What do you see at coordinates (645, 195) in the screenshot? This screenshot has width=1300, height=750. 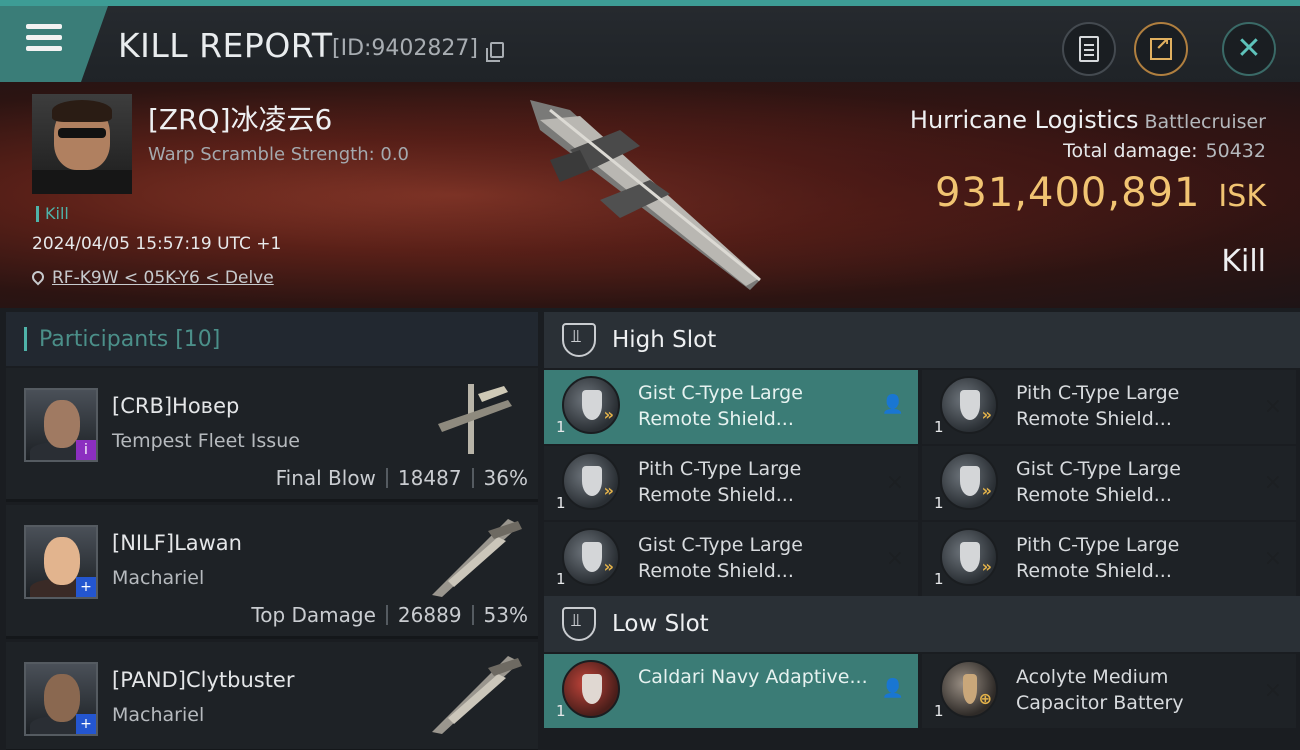 I see `victim-ship-image` at bounding box center [645, 195].